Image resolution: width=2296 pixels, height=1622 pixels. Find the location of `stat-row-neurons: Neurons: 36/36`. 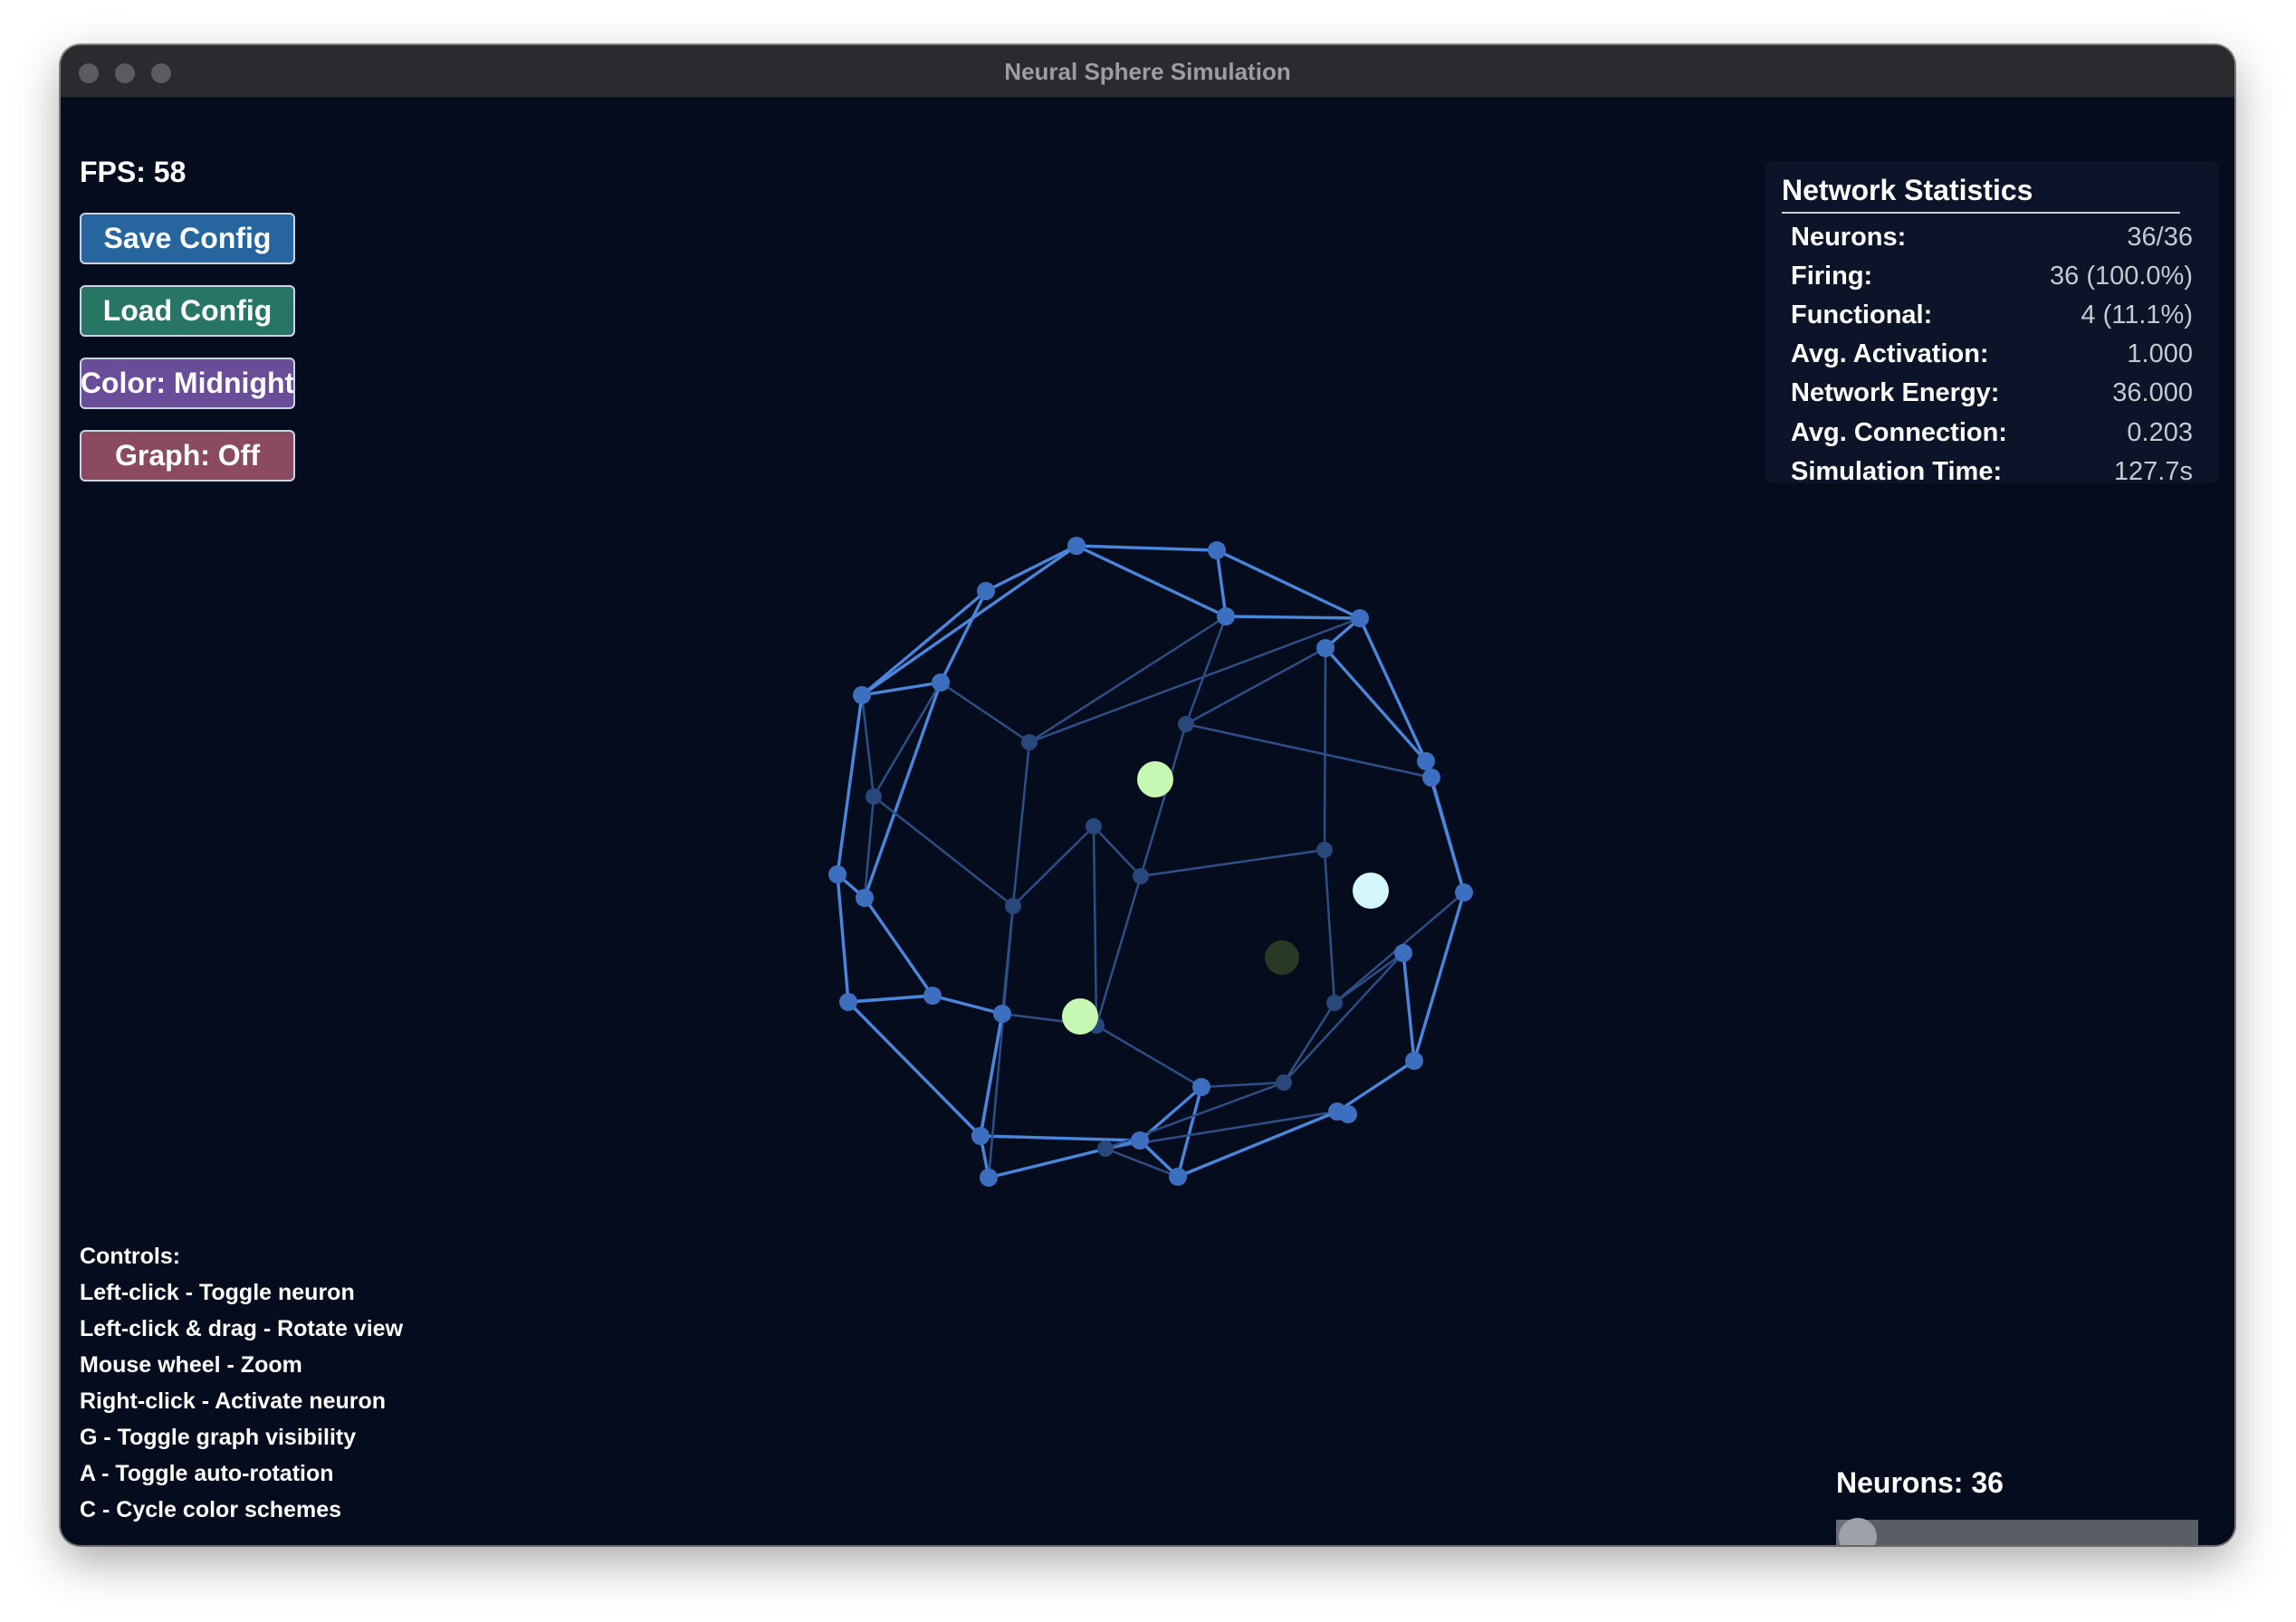

stat-row-neurons: Neurons: 36/36 is located at coordinates (1992, 240).